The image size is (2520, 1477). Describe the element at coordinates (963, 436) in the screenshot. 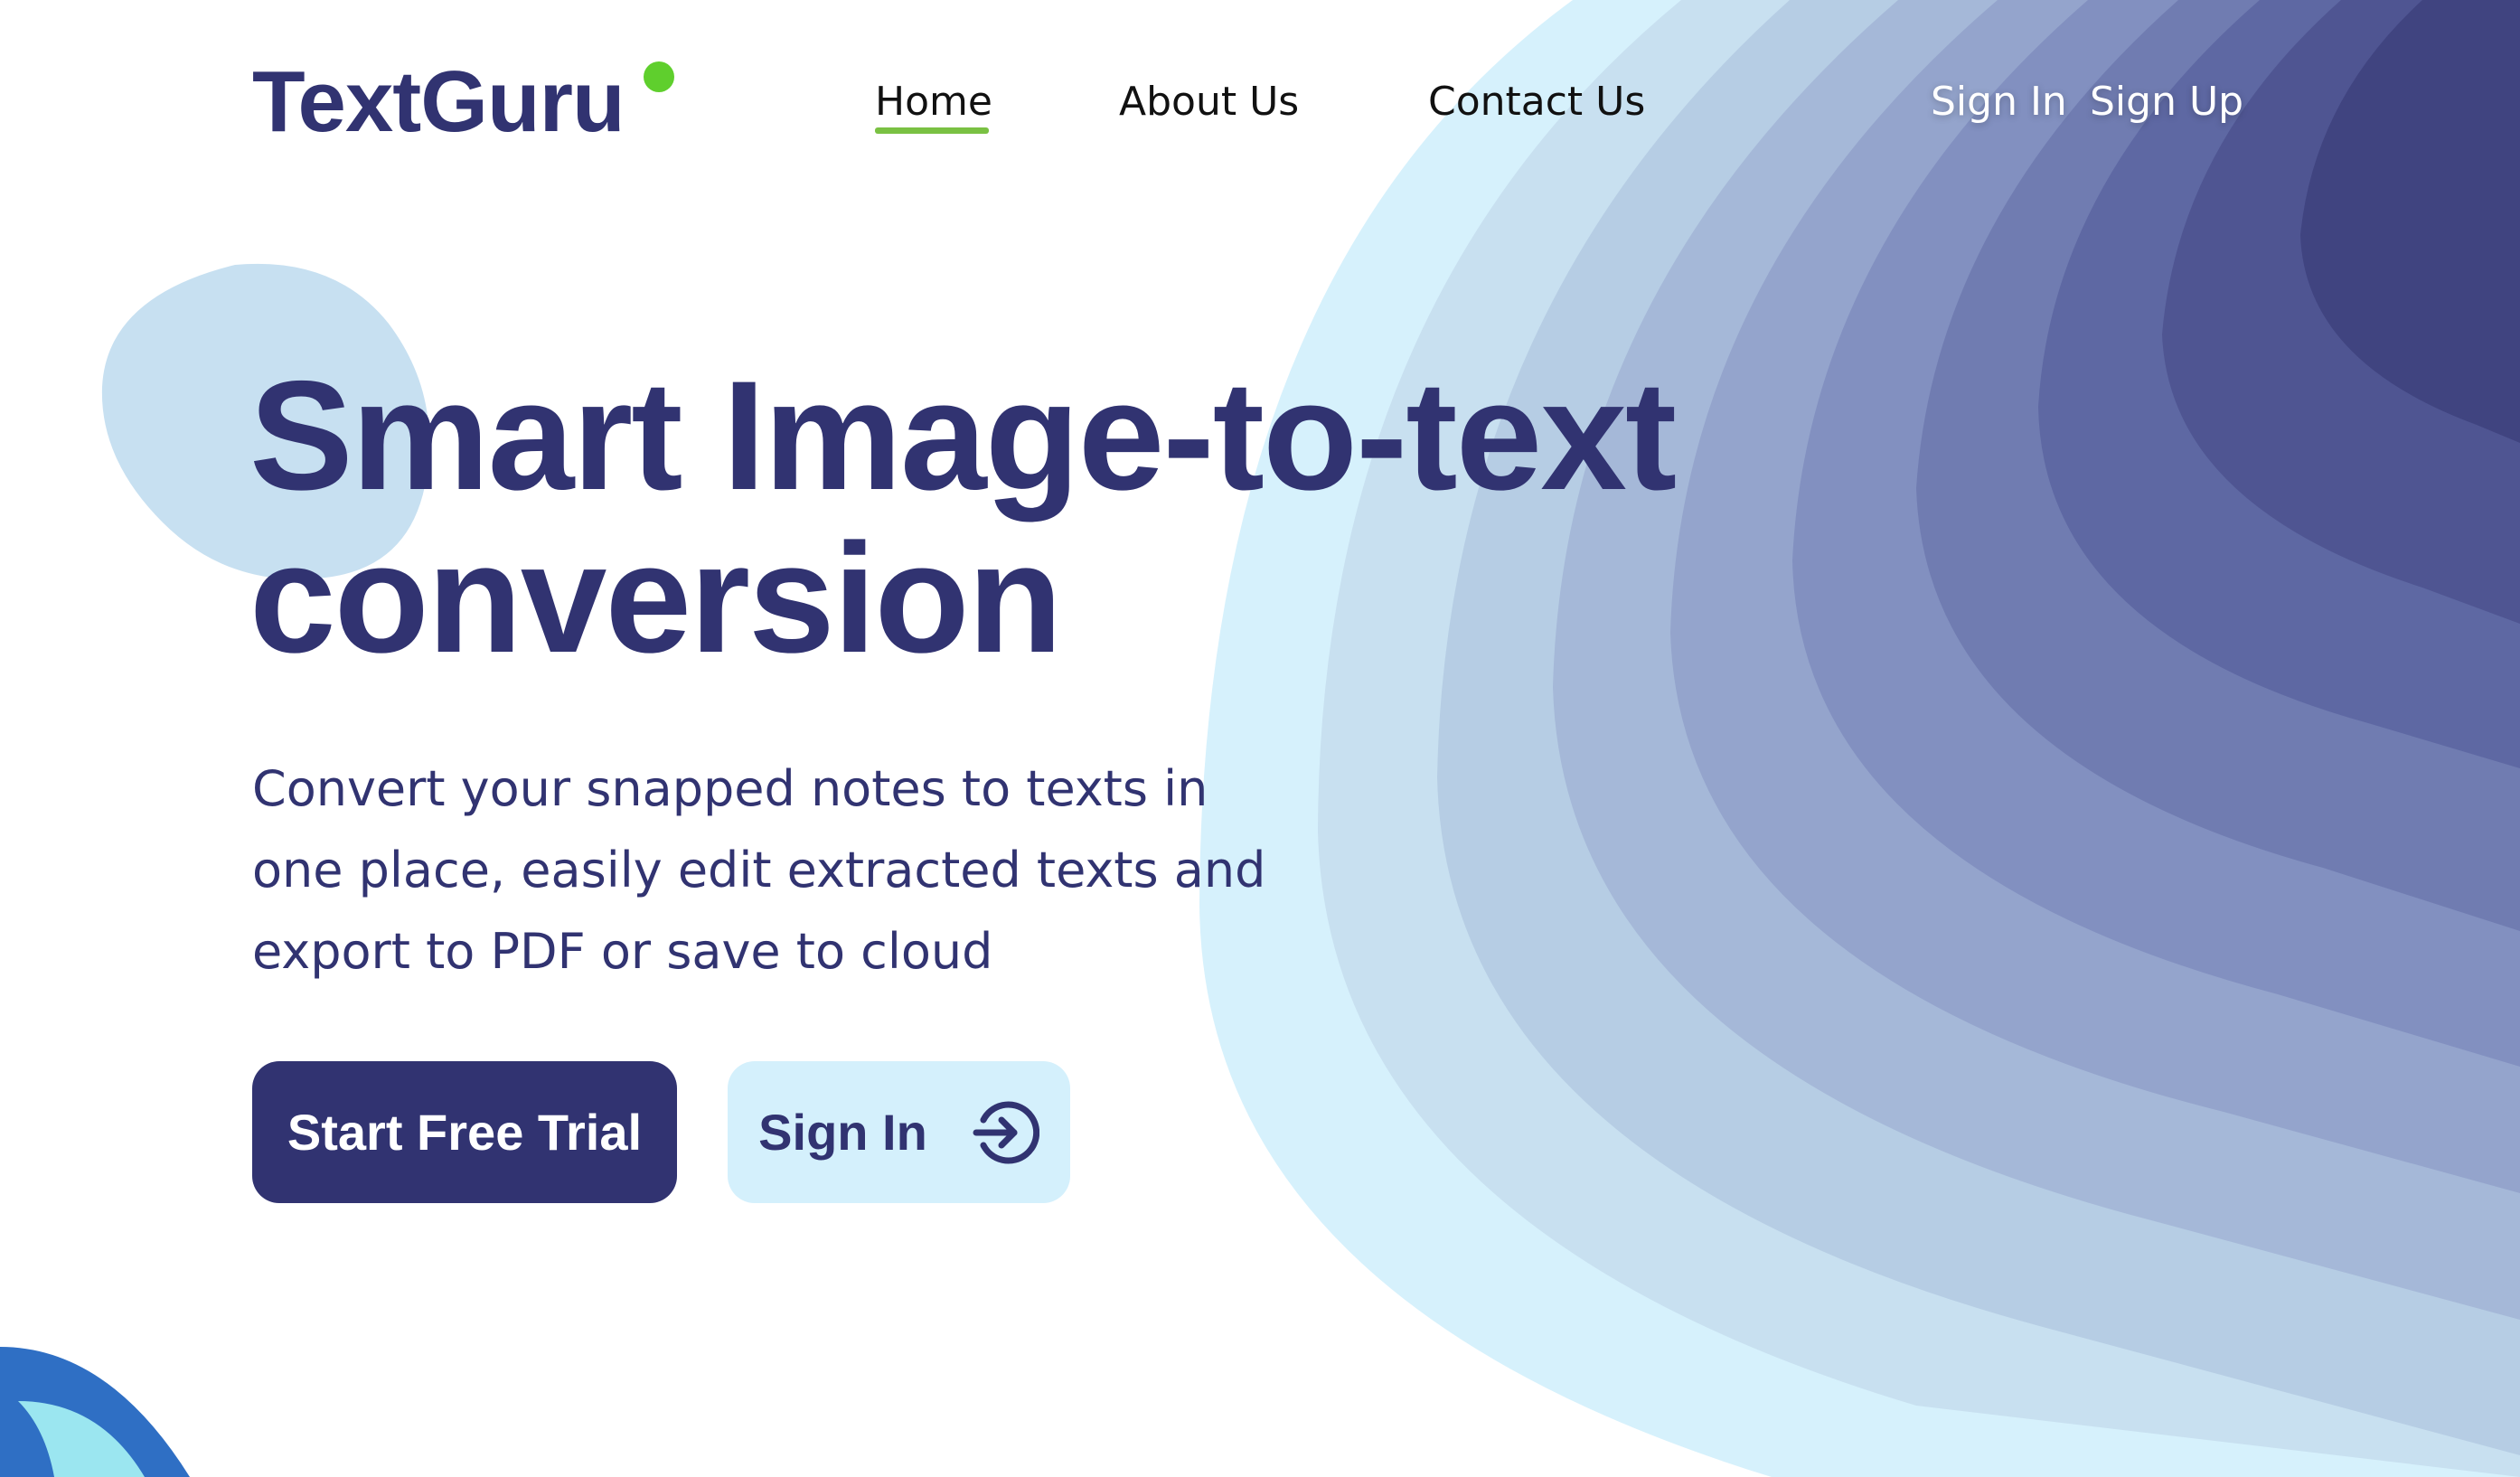

I see `hero-title-line-1: Smart Image-to-text` at that location.